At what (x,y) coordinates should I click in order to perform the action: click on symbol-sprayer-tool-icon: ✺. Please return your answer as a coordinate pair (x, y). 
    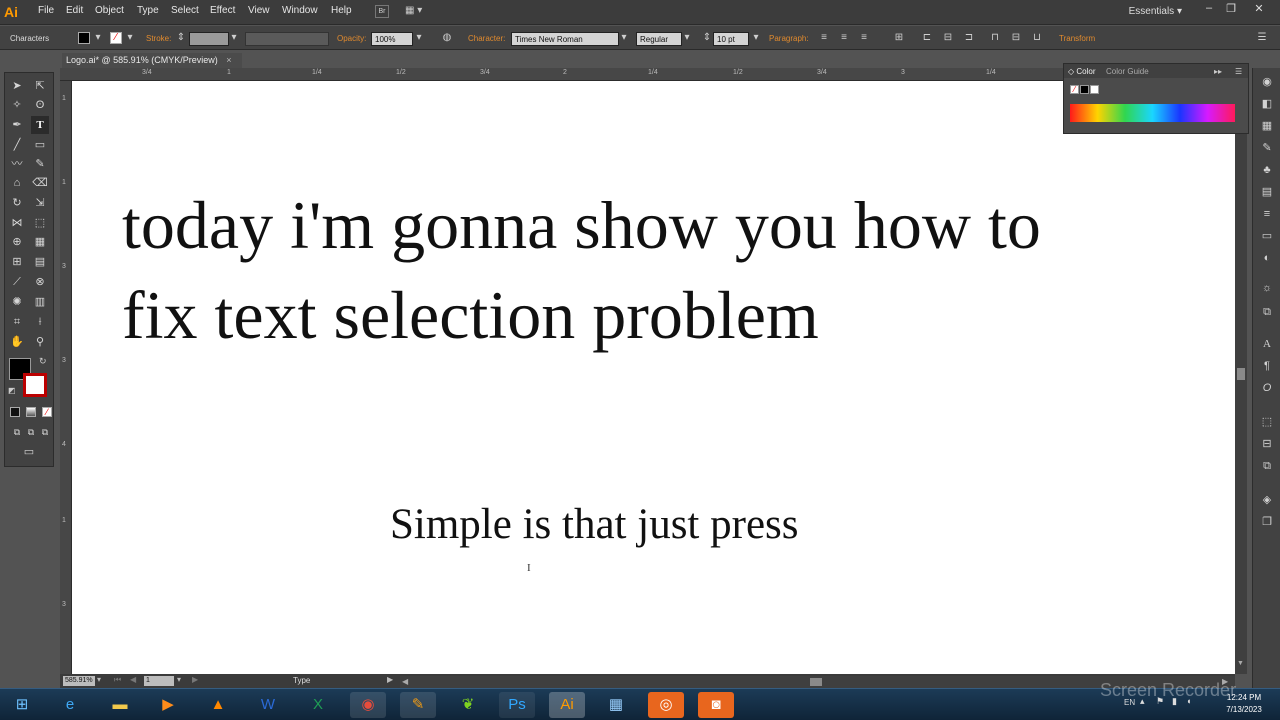
    Looking at the image, I should click on (17, 302).